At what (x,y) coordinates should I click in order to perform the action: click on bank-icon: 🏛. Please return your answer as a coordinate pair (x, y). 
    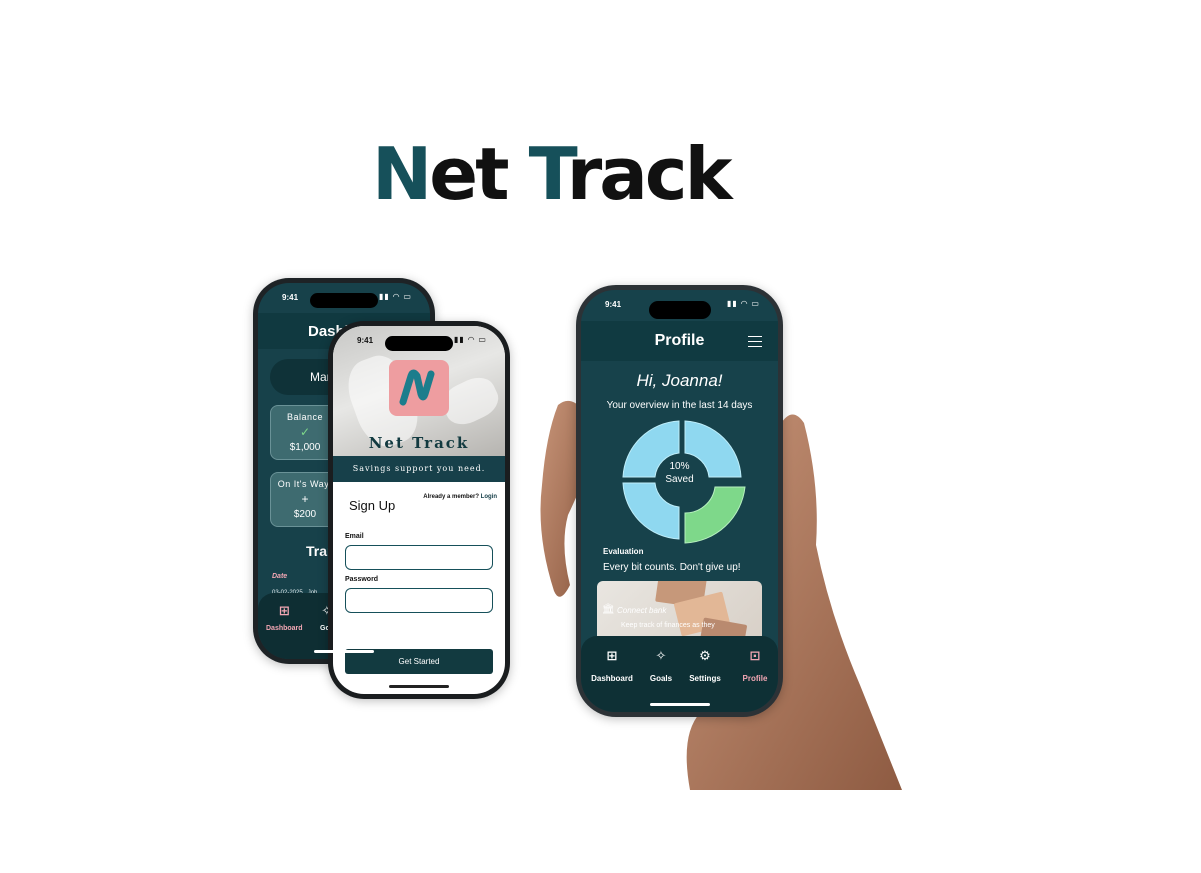
    Looking at the image, I should click on (608, 609).